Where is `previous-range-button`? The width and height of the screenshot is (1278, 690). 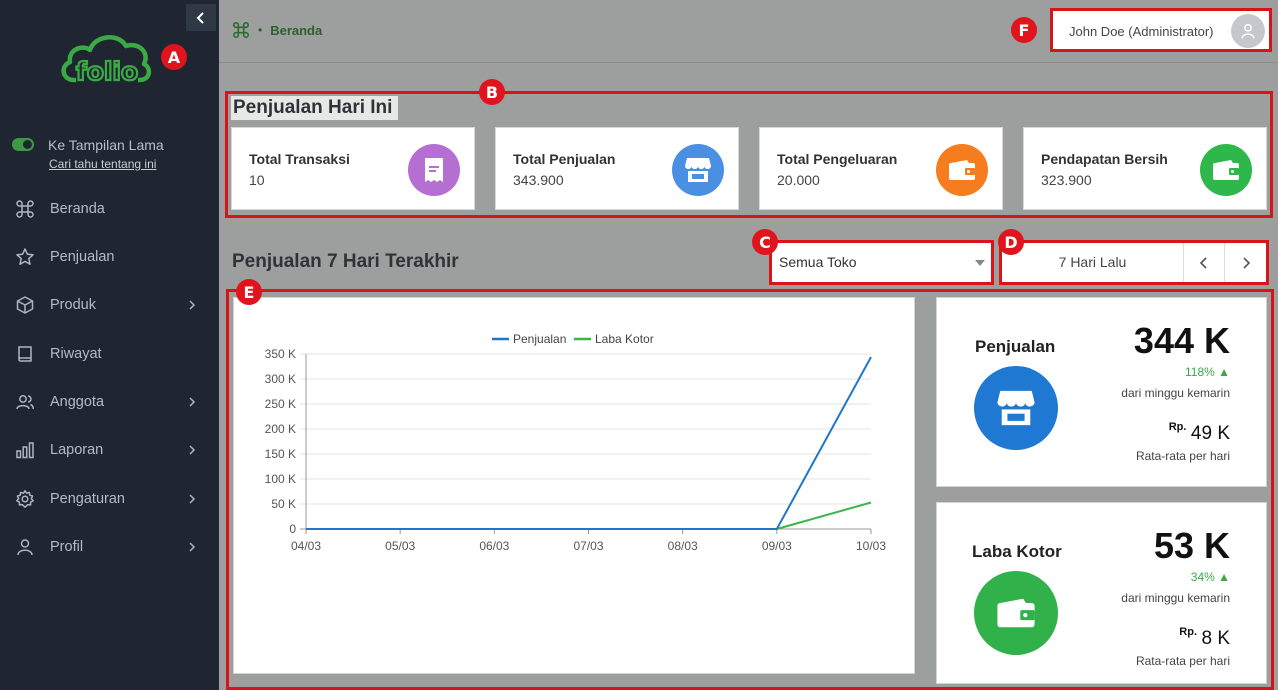
previous-range-button is located at coordinates (1204, 262).